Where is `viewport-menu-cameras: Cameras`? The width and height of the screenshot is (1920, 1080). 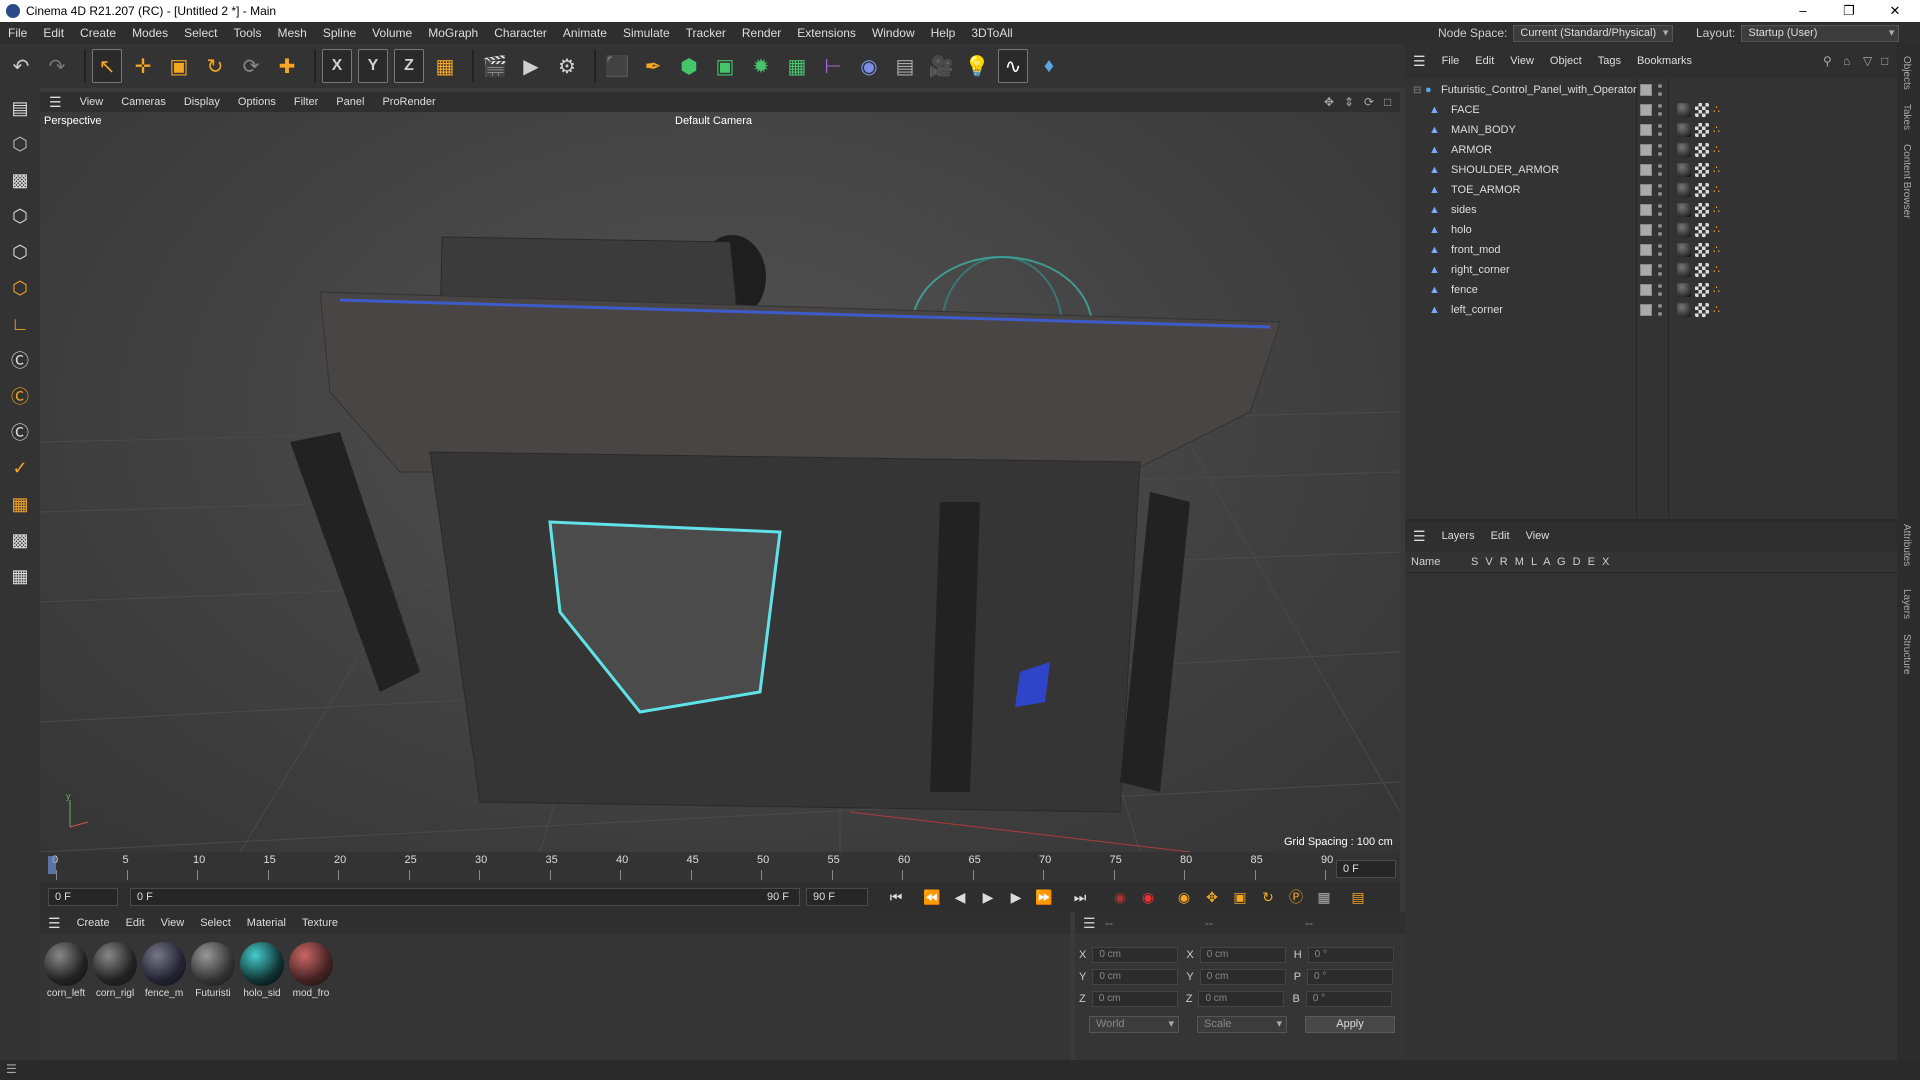
viewport-menu-cameras: Cameras is located at coordinates (143, 102).